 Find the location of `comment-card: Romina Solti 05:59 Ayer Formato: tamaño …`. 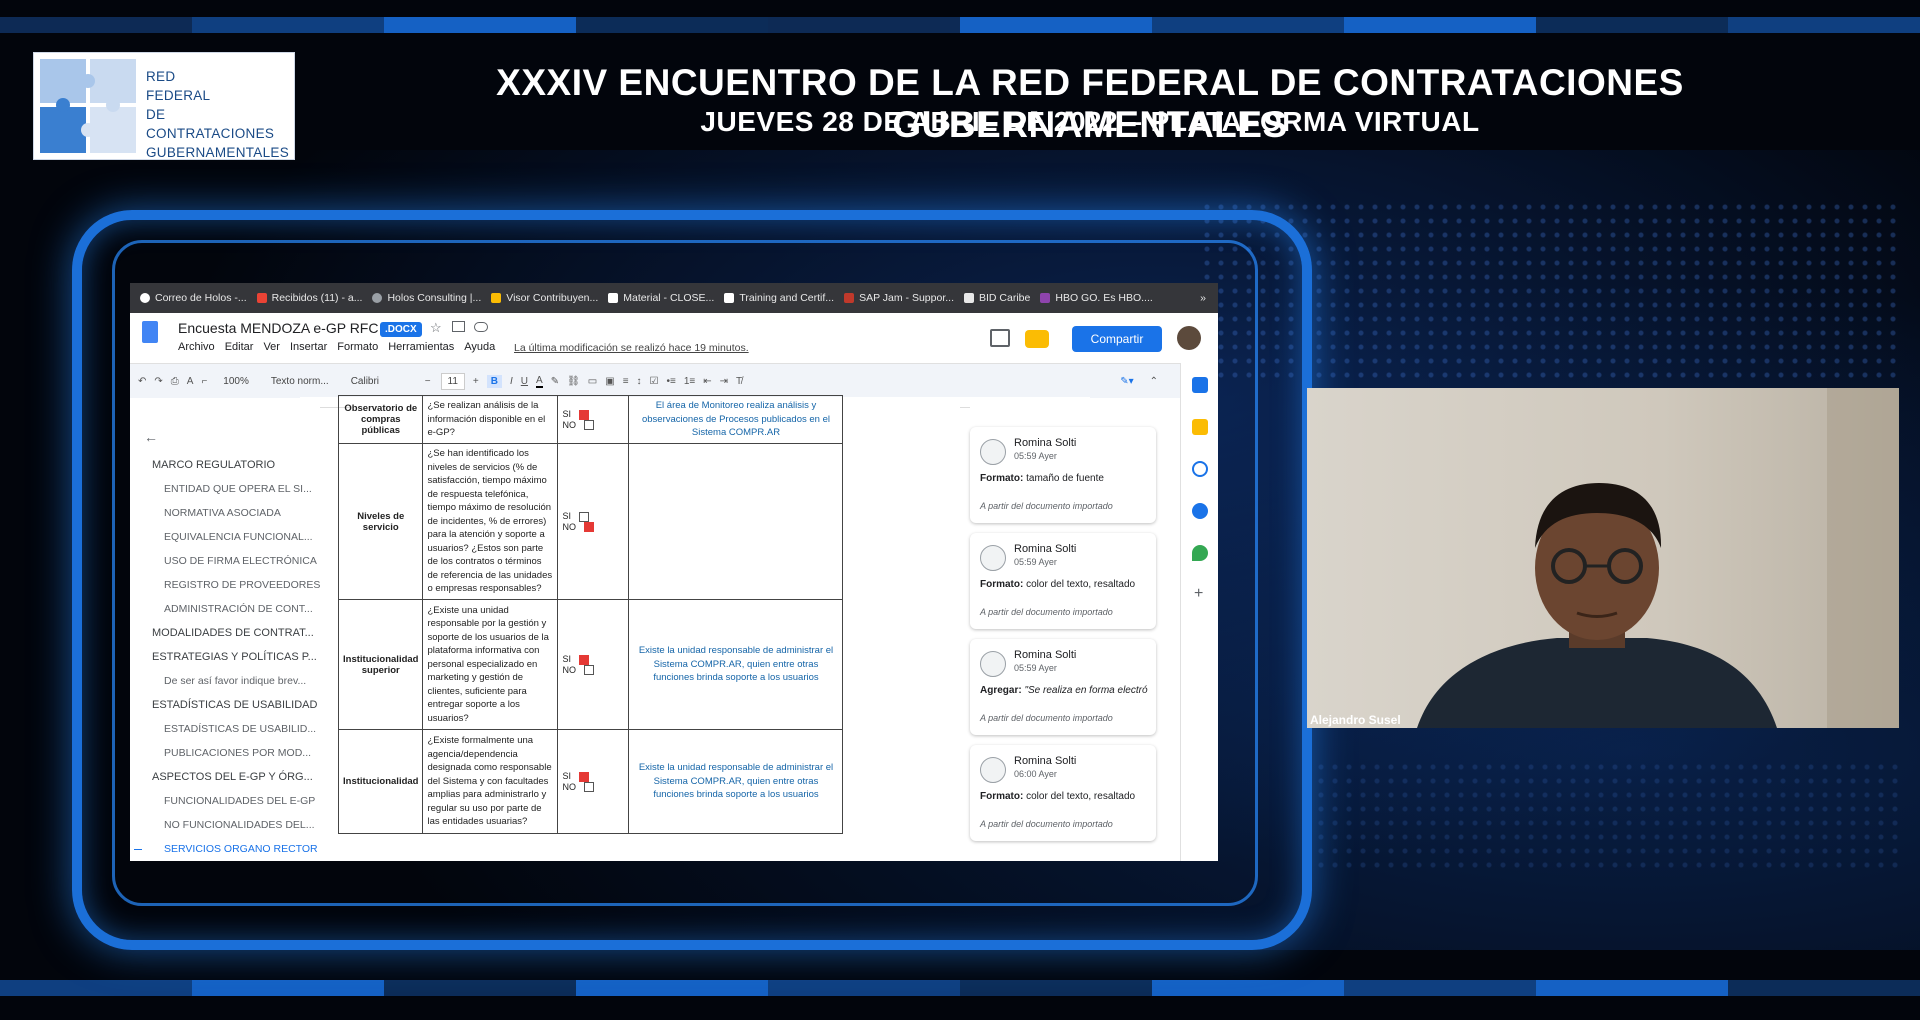

comment-card: Romina Solti 05:59 Ayer Formato: tamaño … is located at coordinates (1063, 475).